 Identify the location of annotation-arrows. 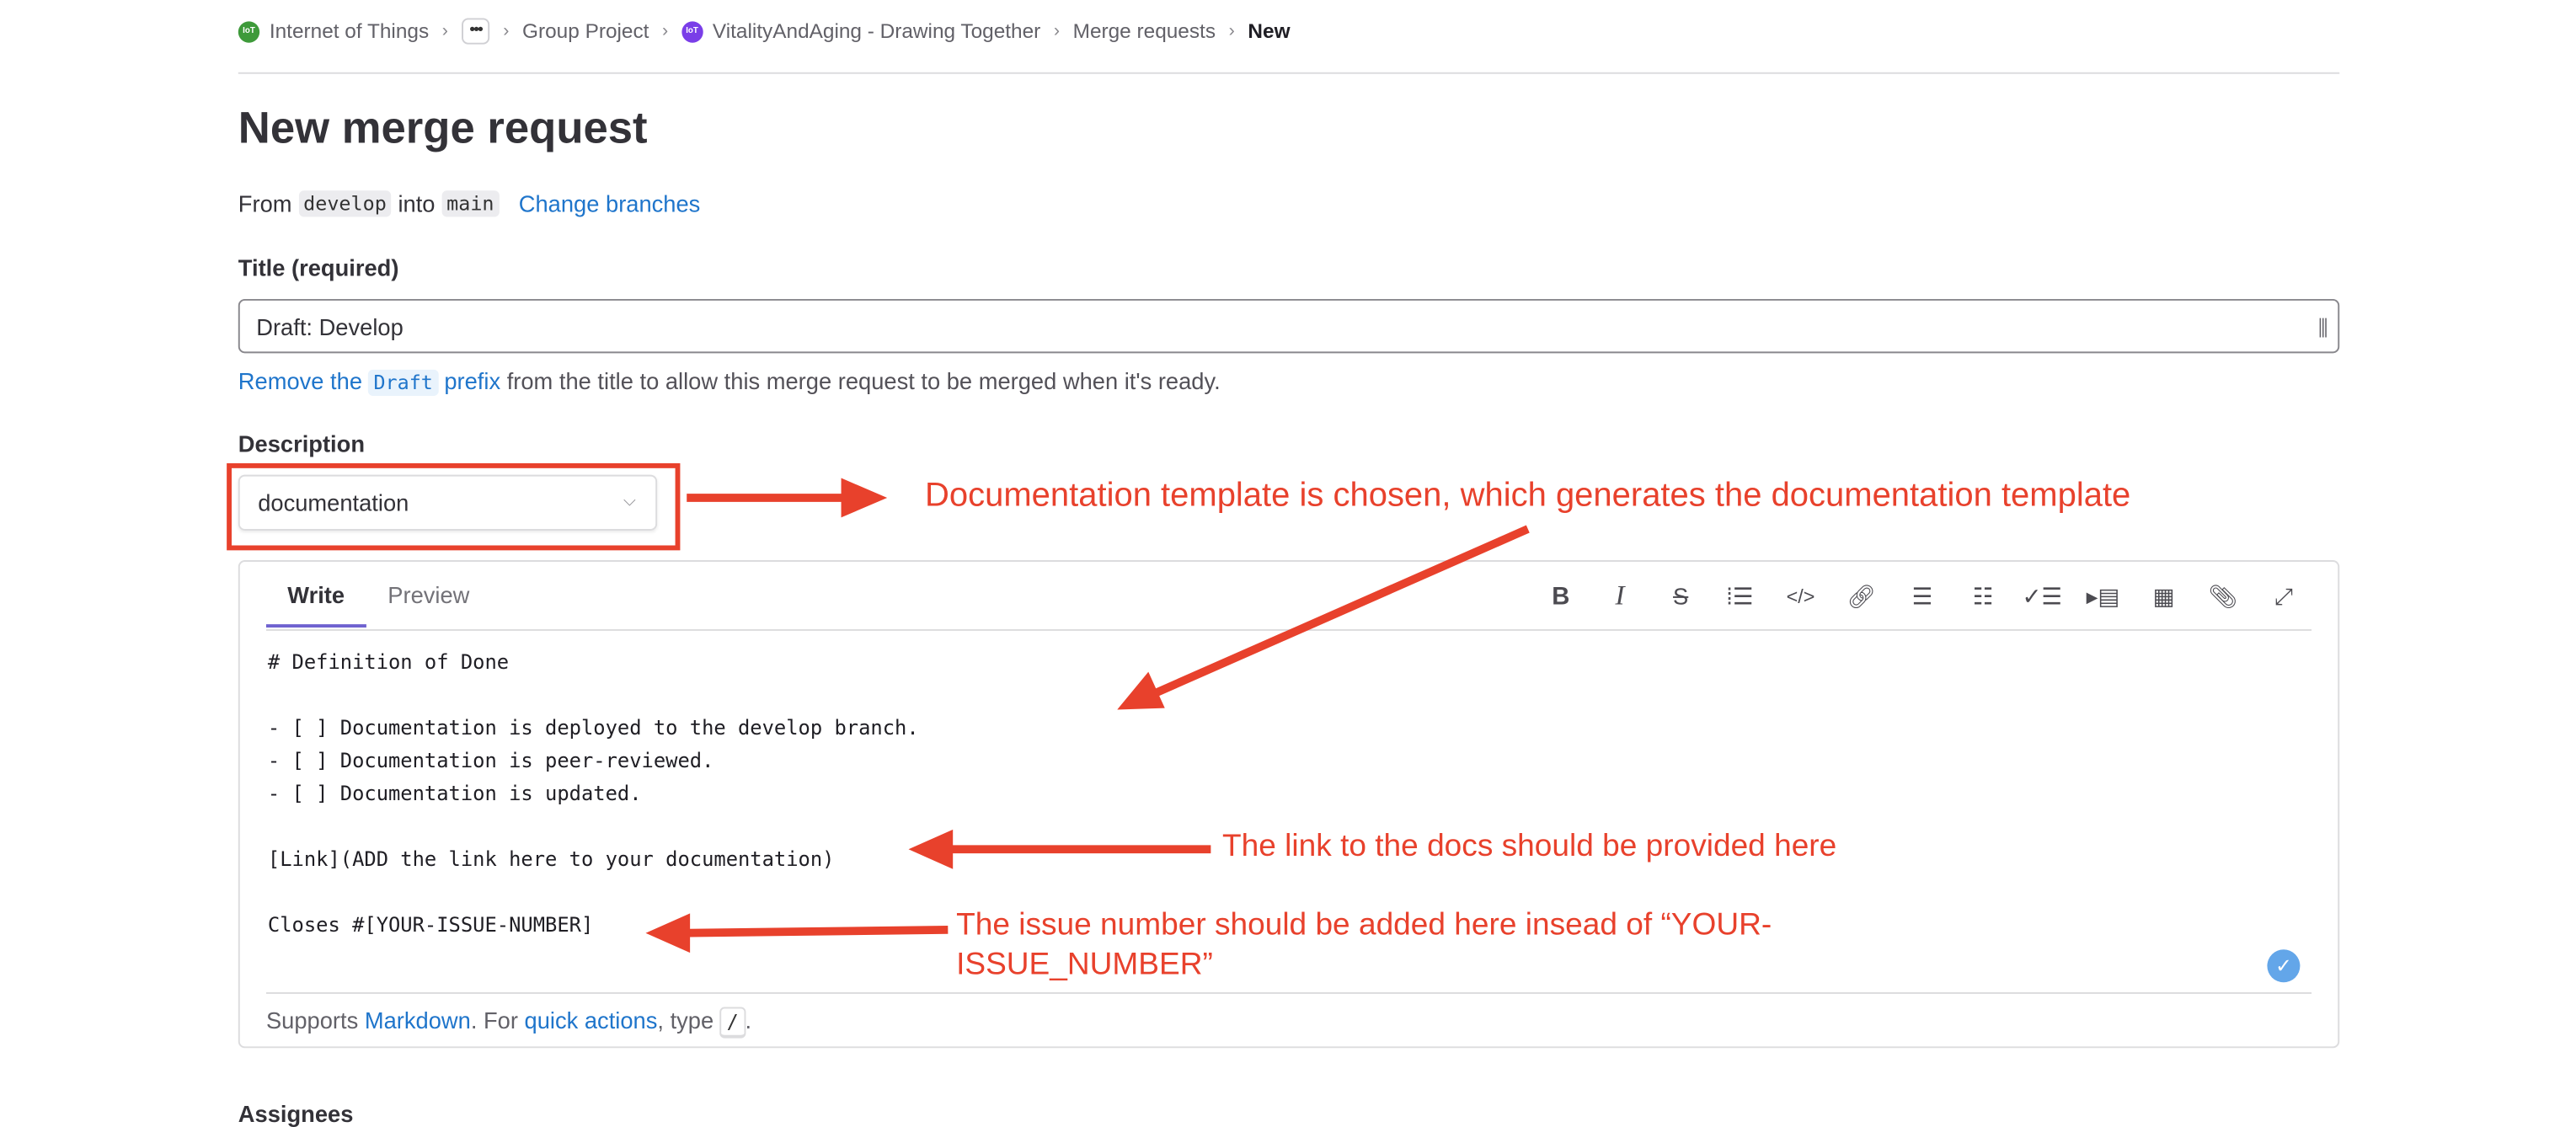
(1087, 715).